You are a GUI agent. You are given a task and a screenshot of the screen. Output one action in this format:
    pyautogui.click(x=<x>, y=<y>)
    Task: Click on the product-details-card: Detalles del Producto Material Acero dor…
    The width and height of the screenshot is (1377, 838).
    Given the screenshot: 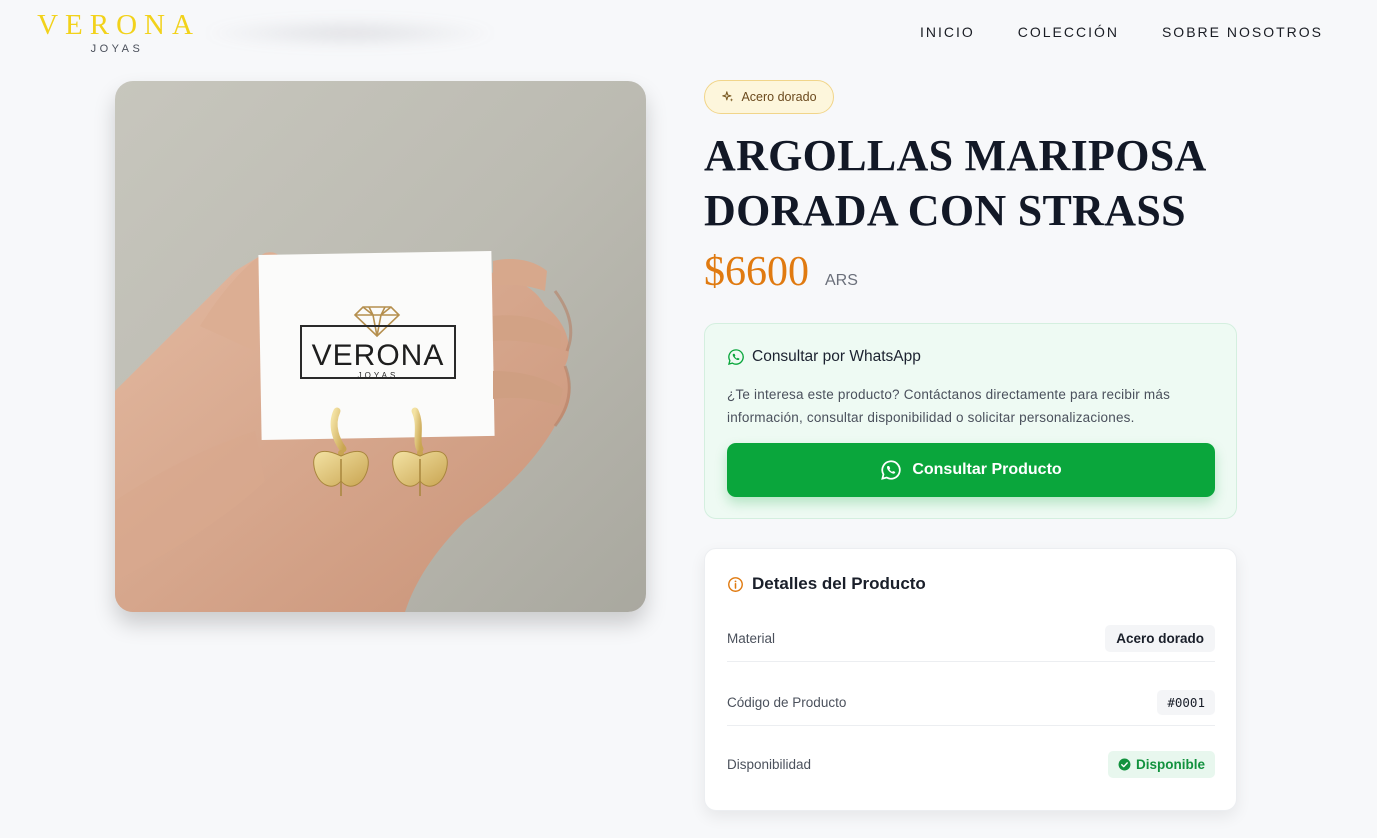 What is the action you would take?
    pyautogui.click(x=970, y=679)
    